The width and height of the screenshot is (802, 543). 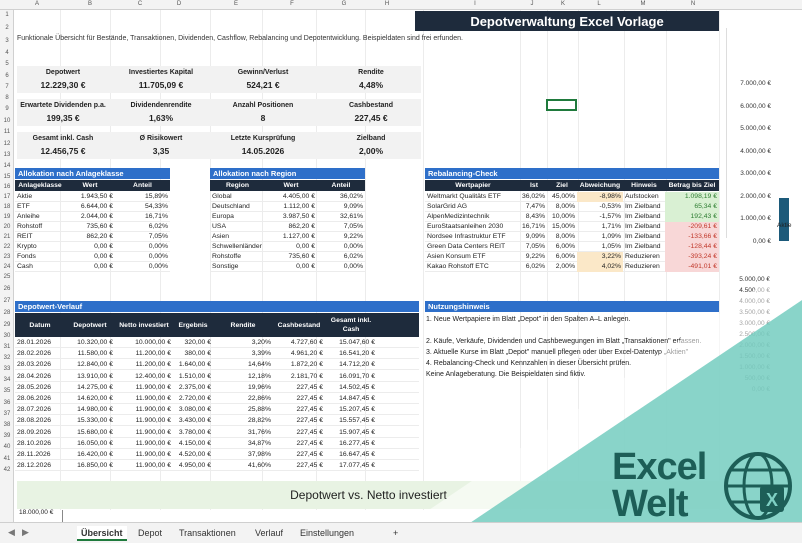 What do you see at coordinates (563, 4) in the screenshot?
I see `col-K: K` at bounding box center [563, 4].